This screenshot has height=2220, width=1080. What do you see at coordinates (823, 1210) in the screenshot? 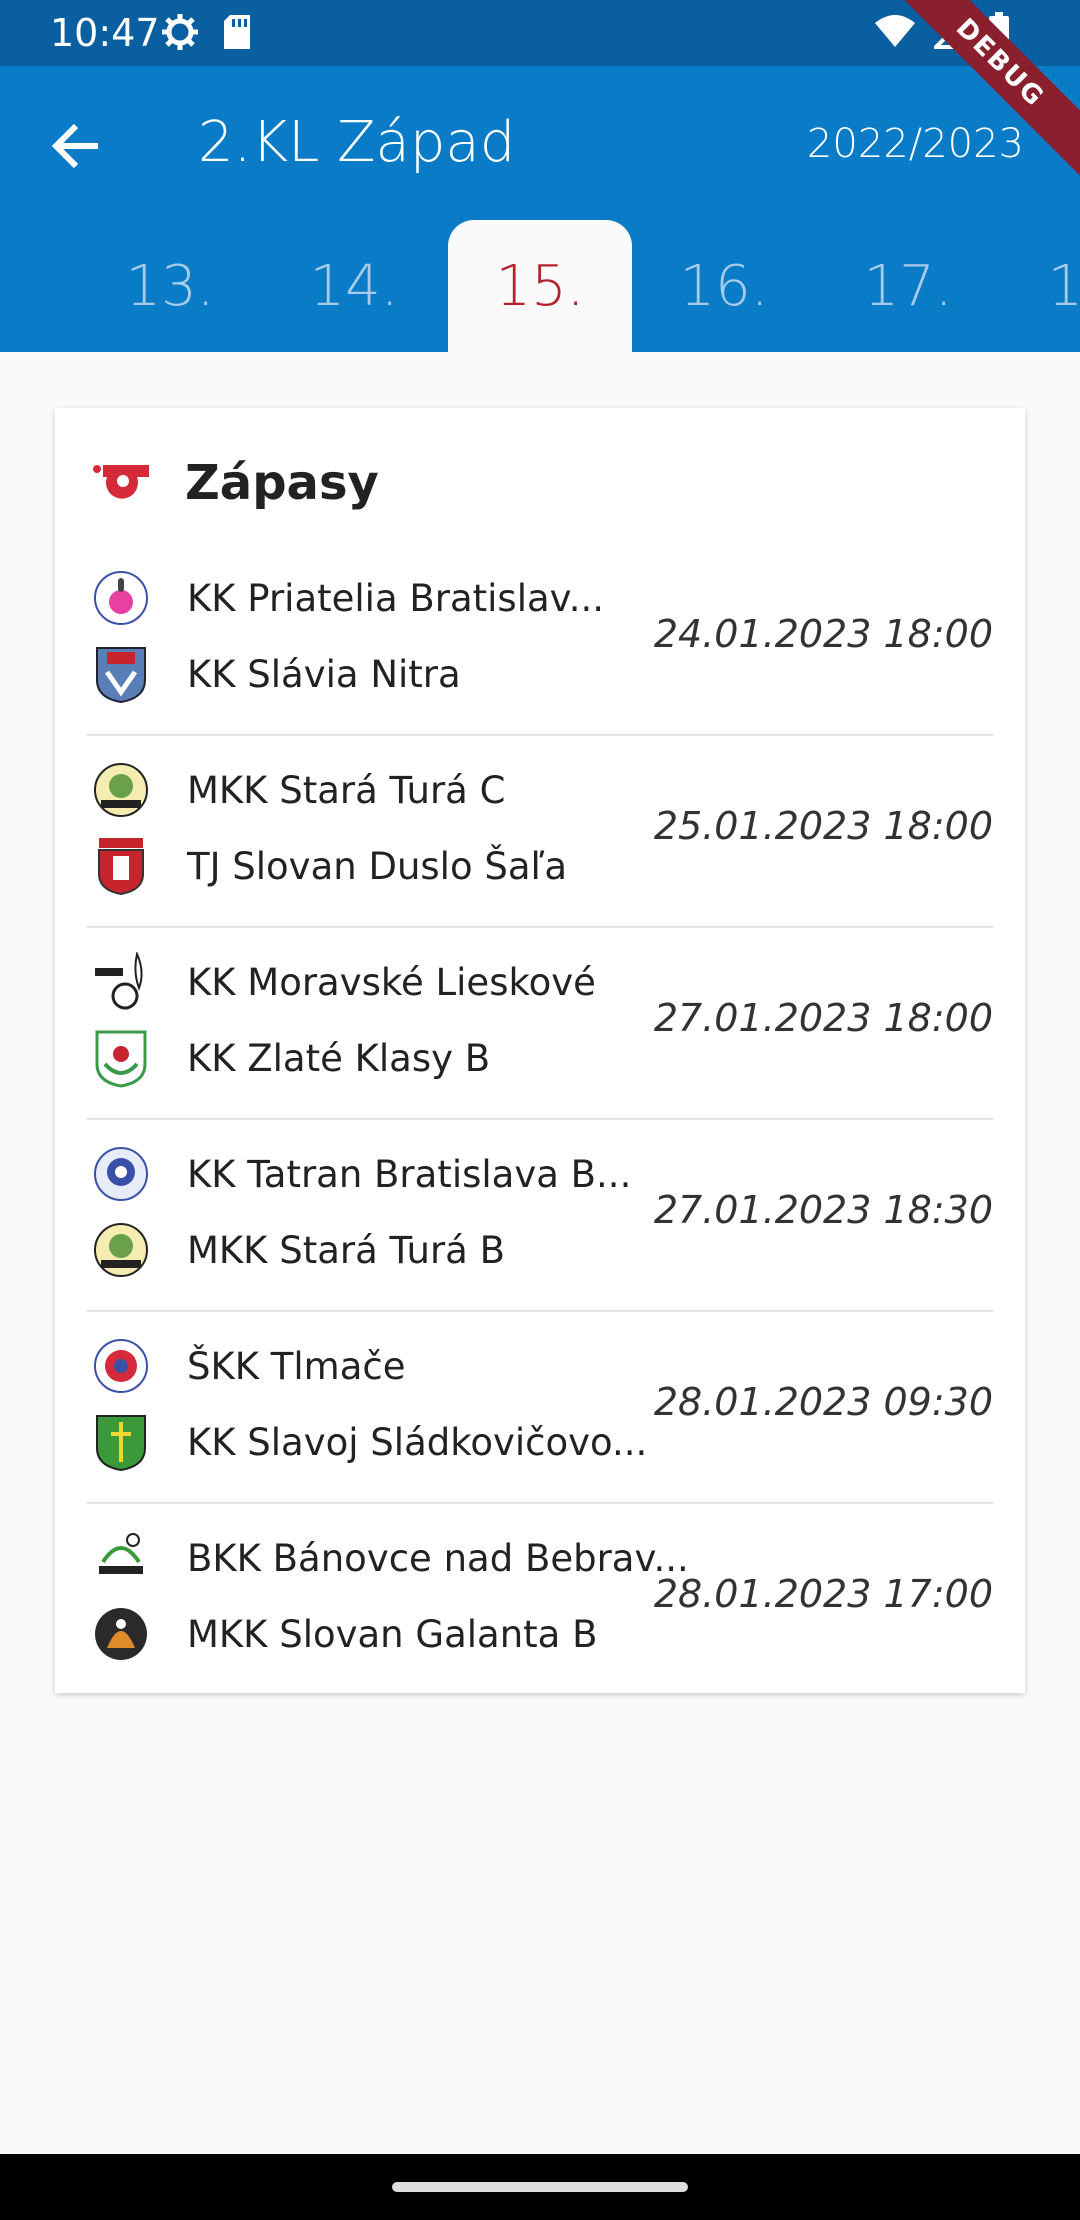
I see `match-date: 27.01.2023 18:30` at bounding box center [823, 1210].